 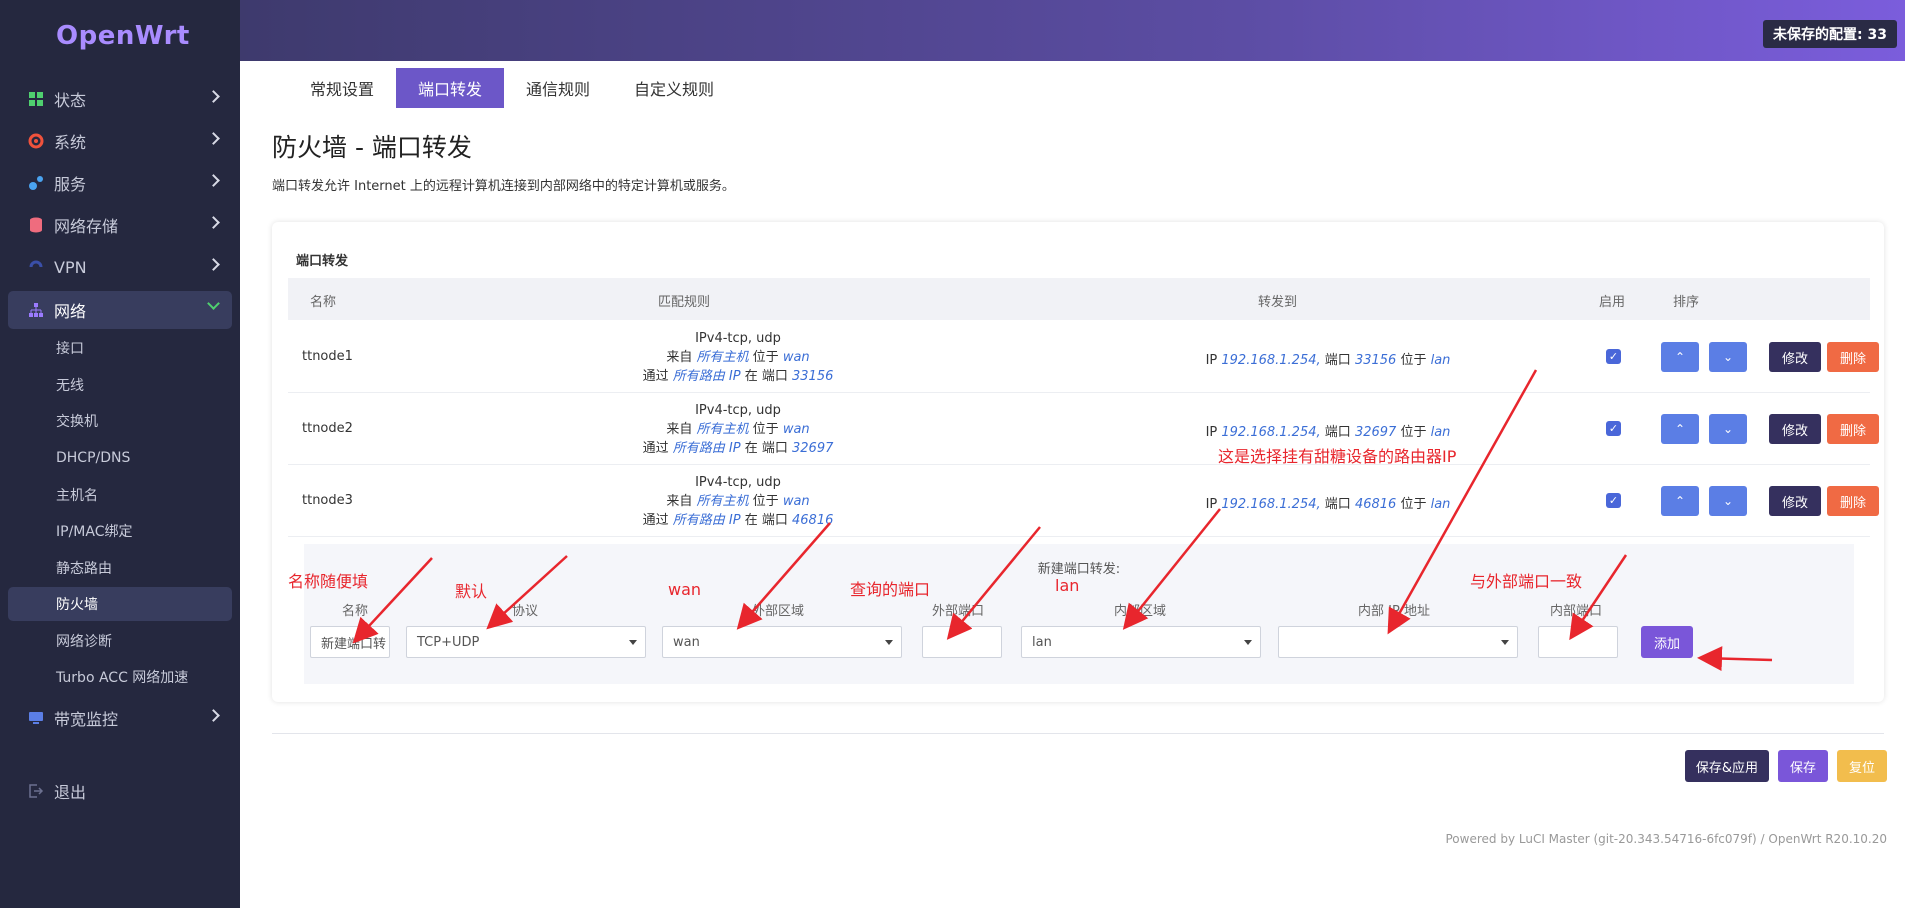 What do you see at coordinates (120, 791) in the screenshot?
I see `sidebar-item-logout: 退出` at bounding box center [120, 791].